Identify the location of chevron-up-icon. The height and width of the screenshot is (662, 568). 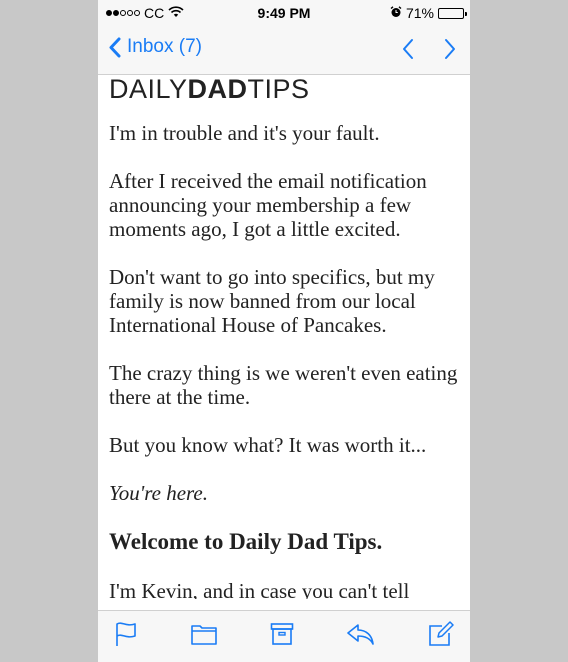
(408, 49).